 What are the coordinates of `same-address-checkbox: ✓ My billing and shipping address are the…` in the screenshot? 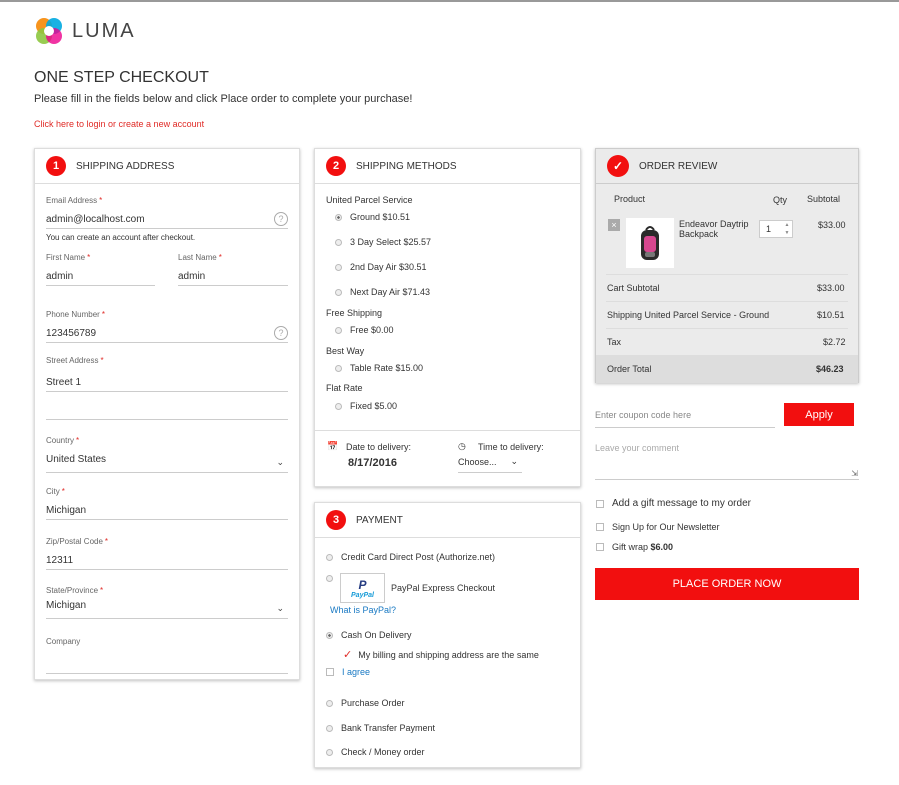 It's located at (441, 654).